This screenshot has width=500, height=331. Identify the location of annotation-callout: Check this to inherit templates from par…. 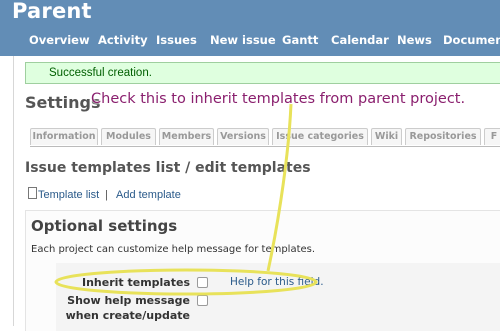
(278, 99).